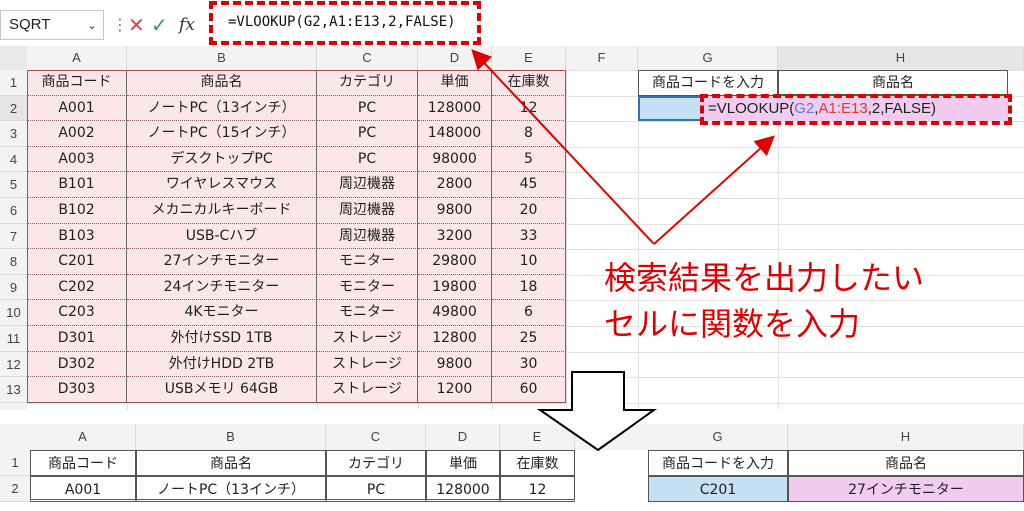  Describe the element at coordinates (714, 190) in the screenshot. I see `arrow-to-h2` at that location.